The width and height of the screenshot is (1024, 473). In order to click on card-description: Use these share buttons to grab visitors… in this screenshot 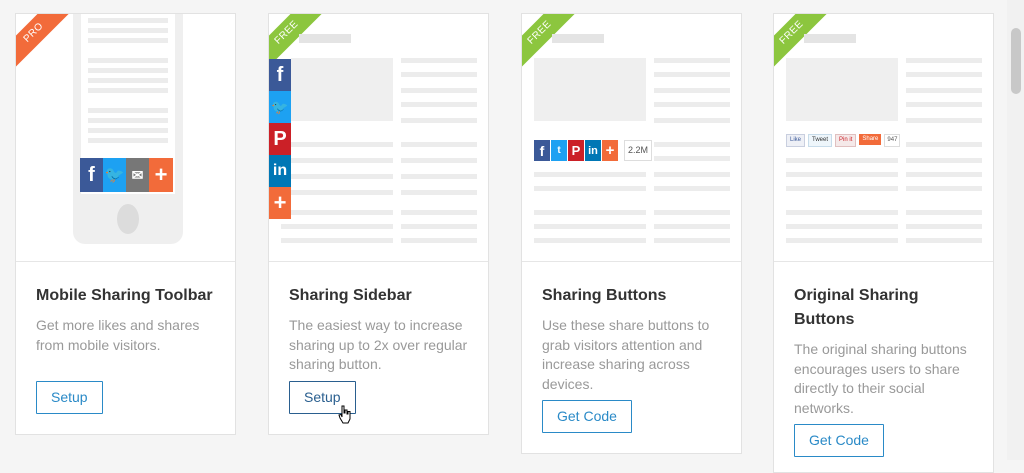, I will do `click(626, 354)`.